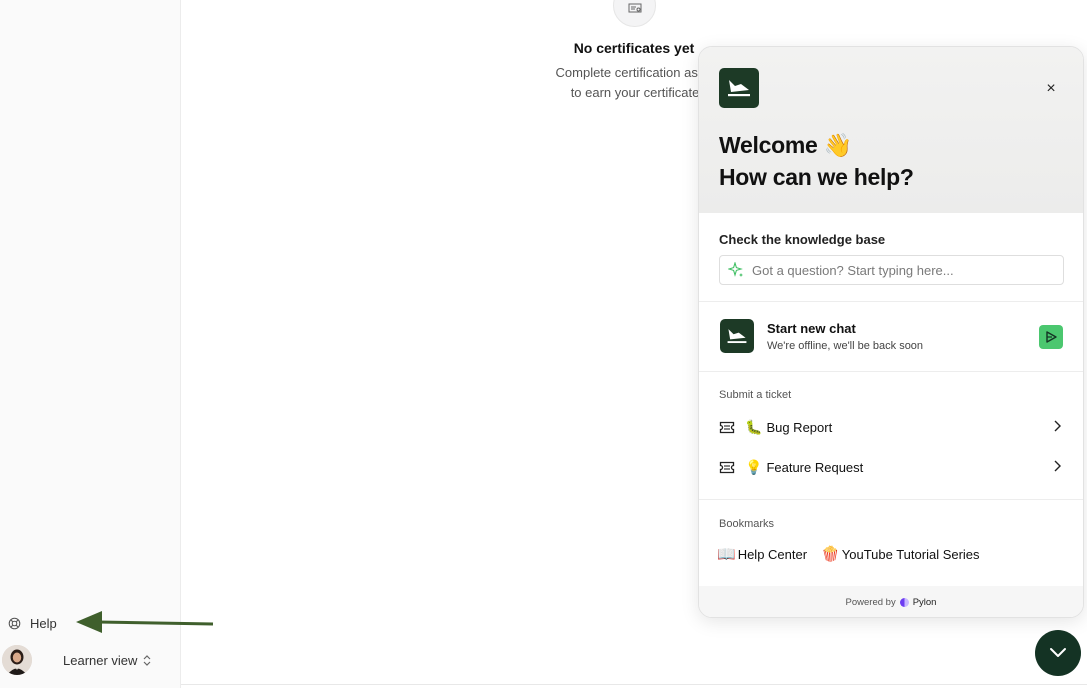 Image resolution: width=1087 pixels, height=688 pixels. I want to click on powered-by-footer: Powered by Pylon, so click(891, 601).